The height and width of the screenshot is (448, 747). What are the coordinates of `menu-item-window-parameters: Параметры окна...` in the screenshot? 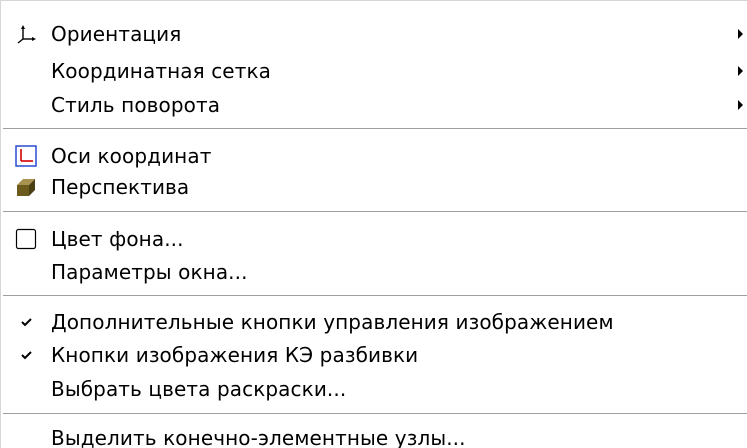 It's located at (374, 272).